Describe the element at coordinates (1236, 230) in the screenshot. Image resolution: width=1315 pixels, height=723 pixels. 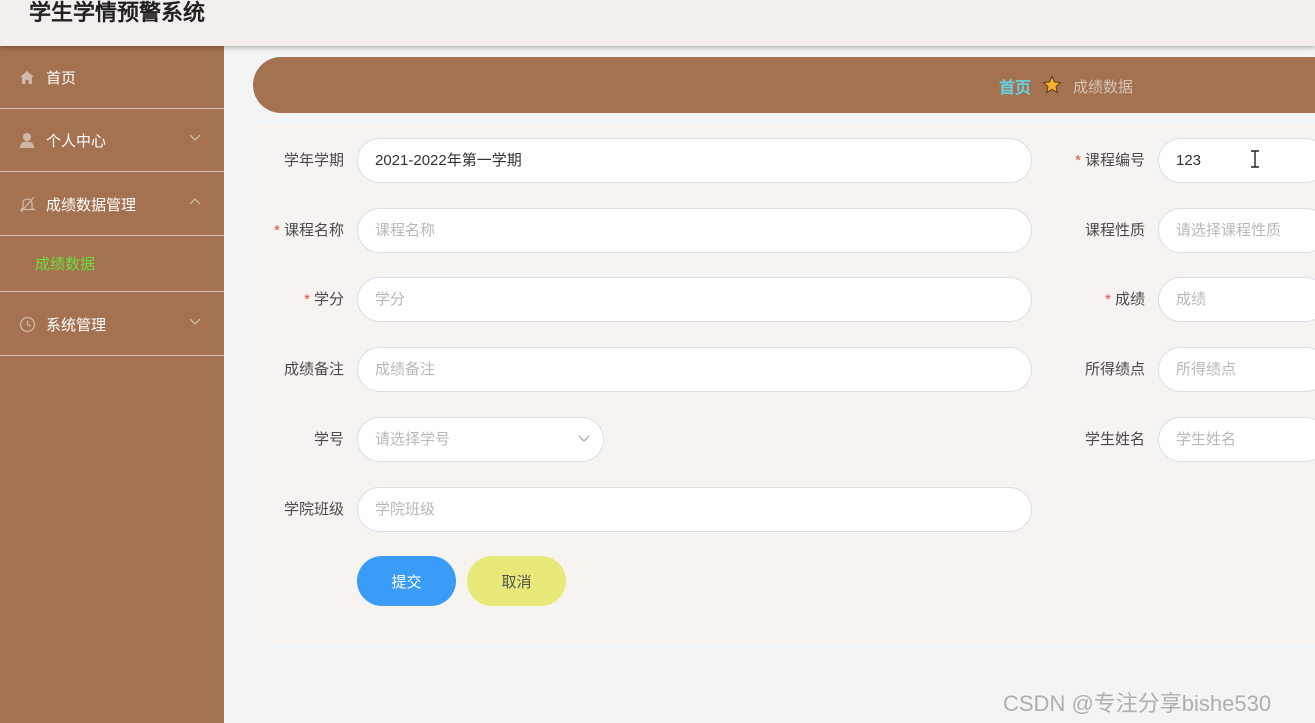
I see `course-type-select: 请选择课程性质` at that location.